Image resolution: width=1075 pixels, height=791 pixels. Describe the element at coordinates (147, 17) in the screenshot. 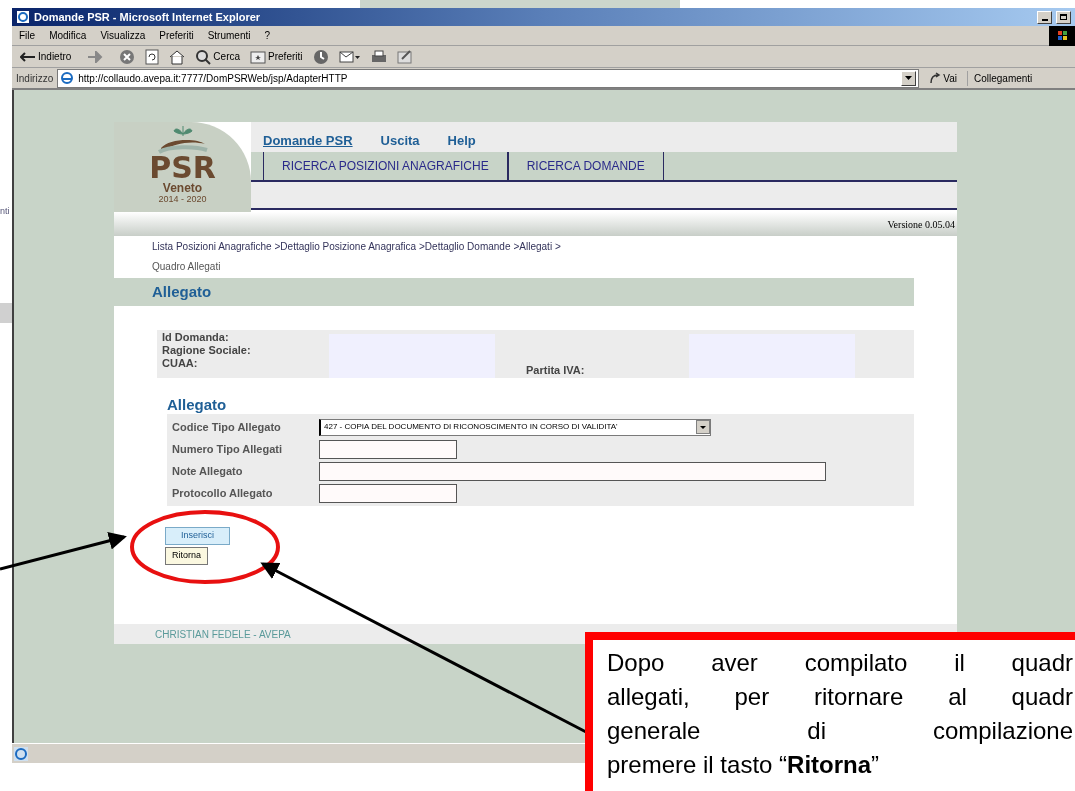

I see `window-title: Domande PSR - Microsoft Internet Explorer` at that location.